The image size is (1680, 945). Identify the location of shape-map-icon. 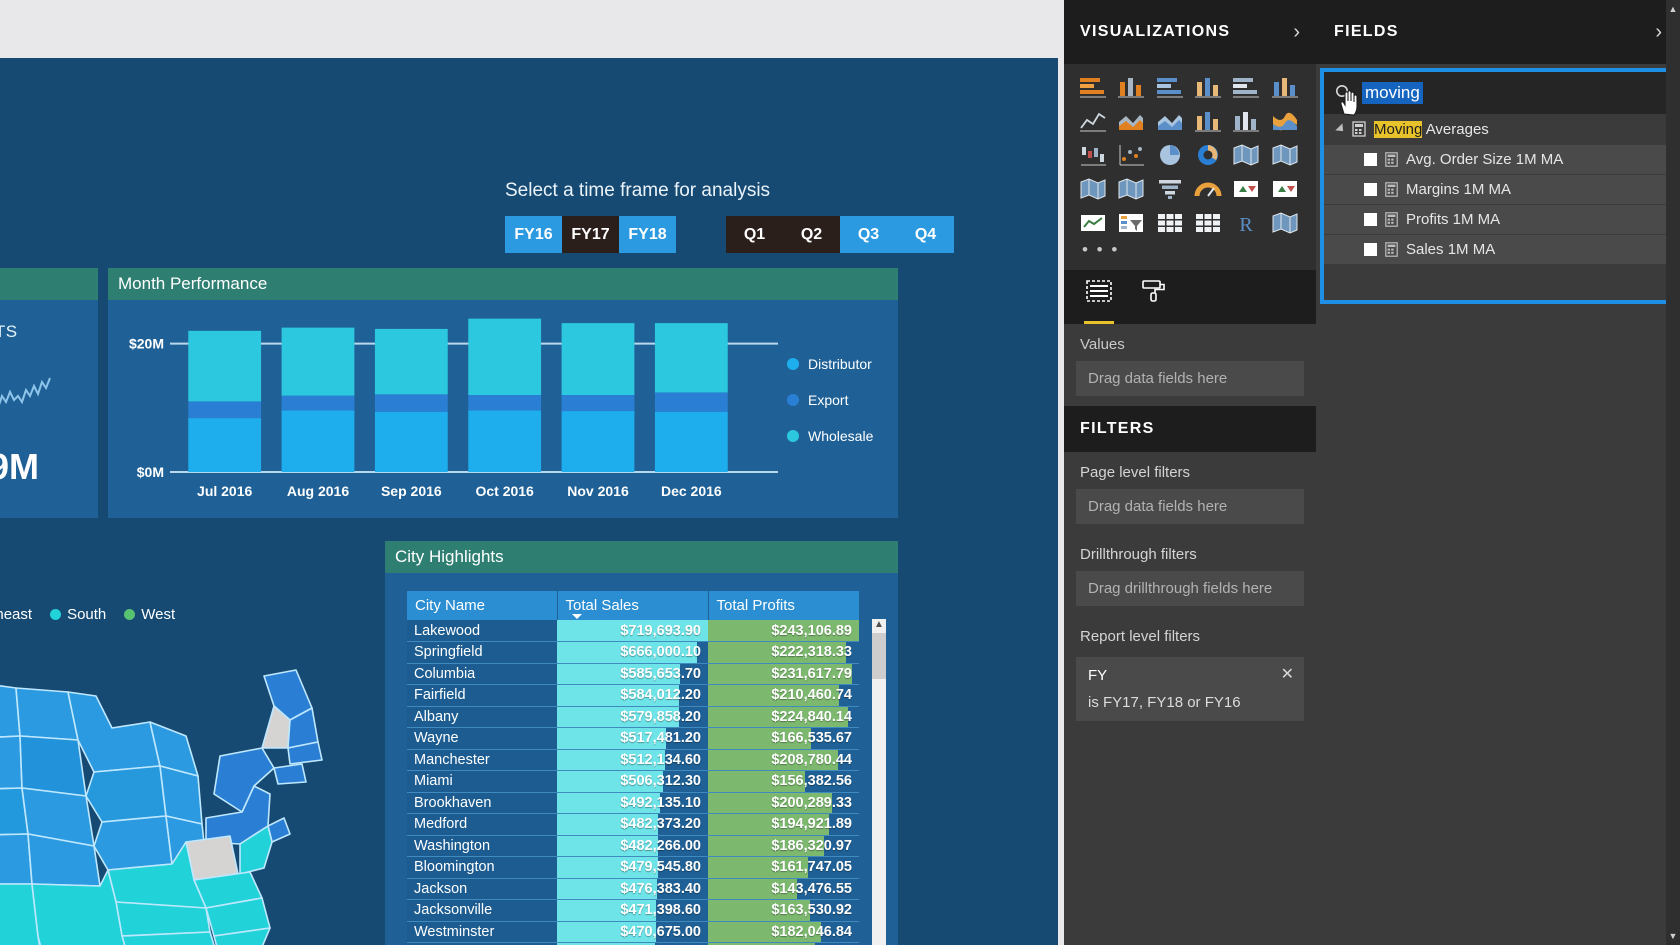
(1131, 189).